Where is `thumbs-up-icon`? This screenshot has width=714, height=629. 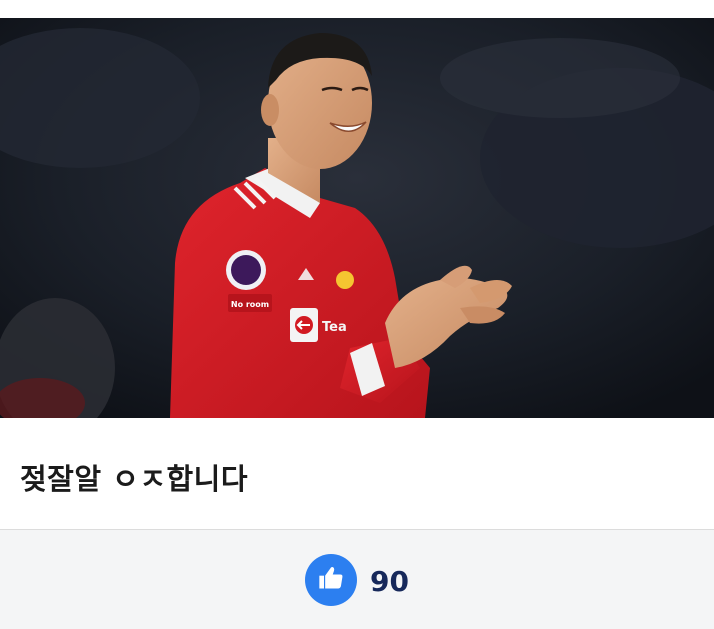 thumbs-up-icon is located at coordinates (331, 580).